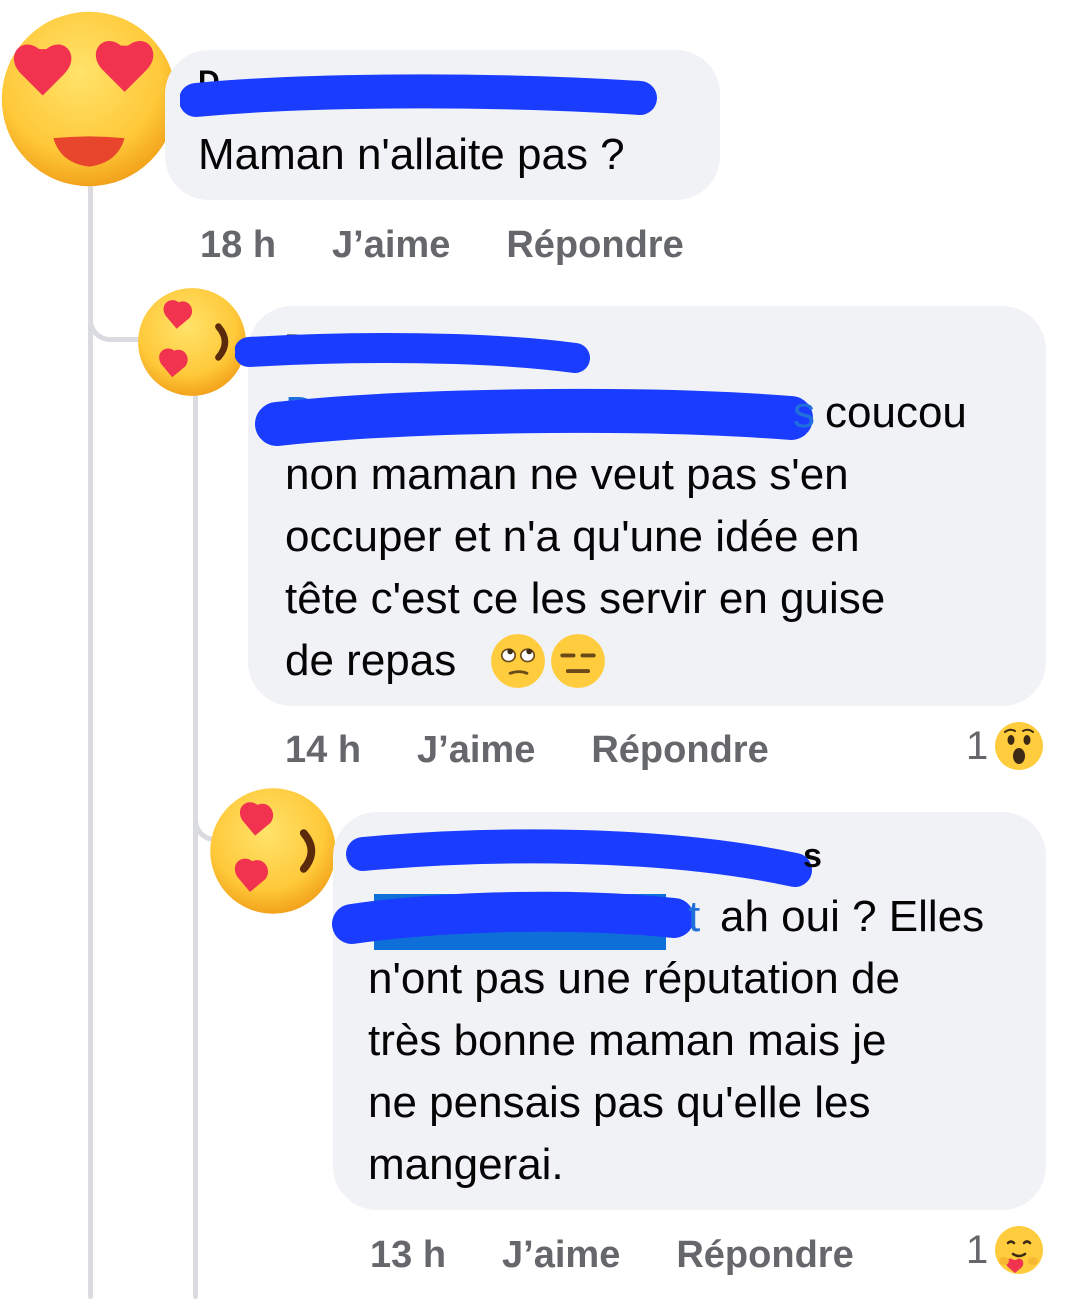  Describe the element at coordinates (896, 412) in the screenshot. I see `reply-text-line-1: coucou` at that location.